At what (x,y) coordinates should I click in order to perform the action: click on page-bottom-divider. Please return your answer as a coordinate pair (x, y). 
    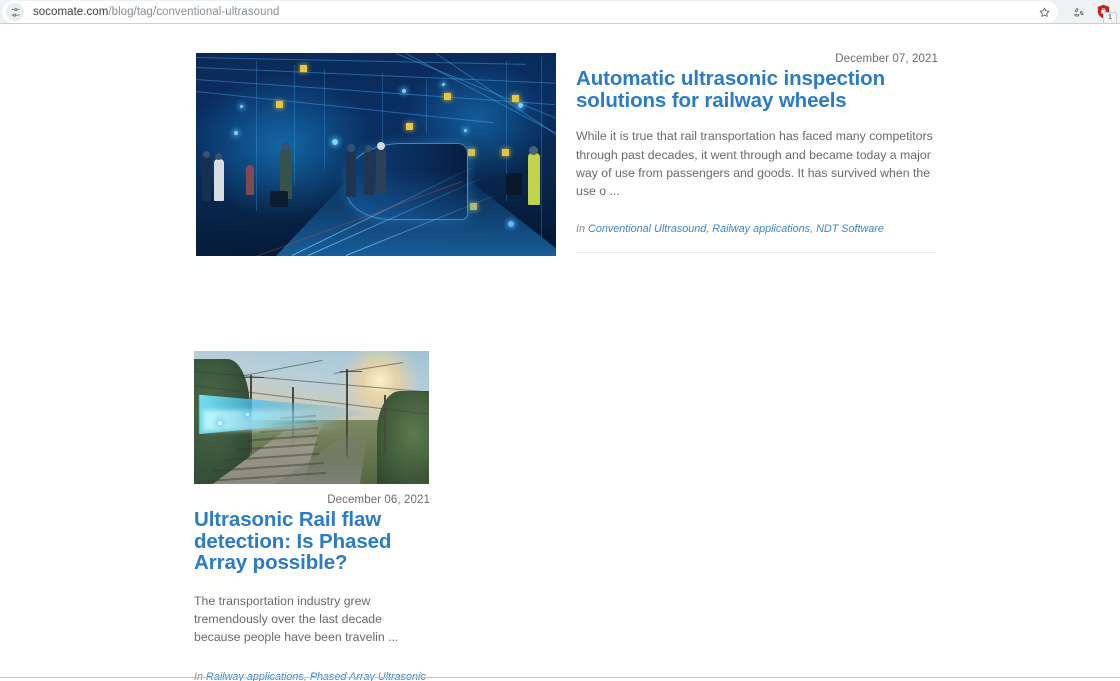
    Looking at the image, I should click on (560, 677).